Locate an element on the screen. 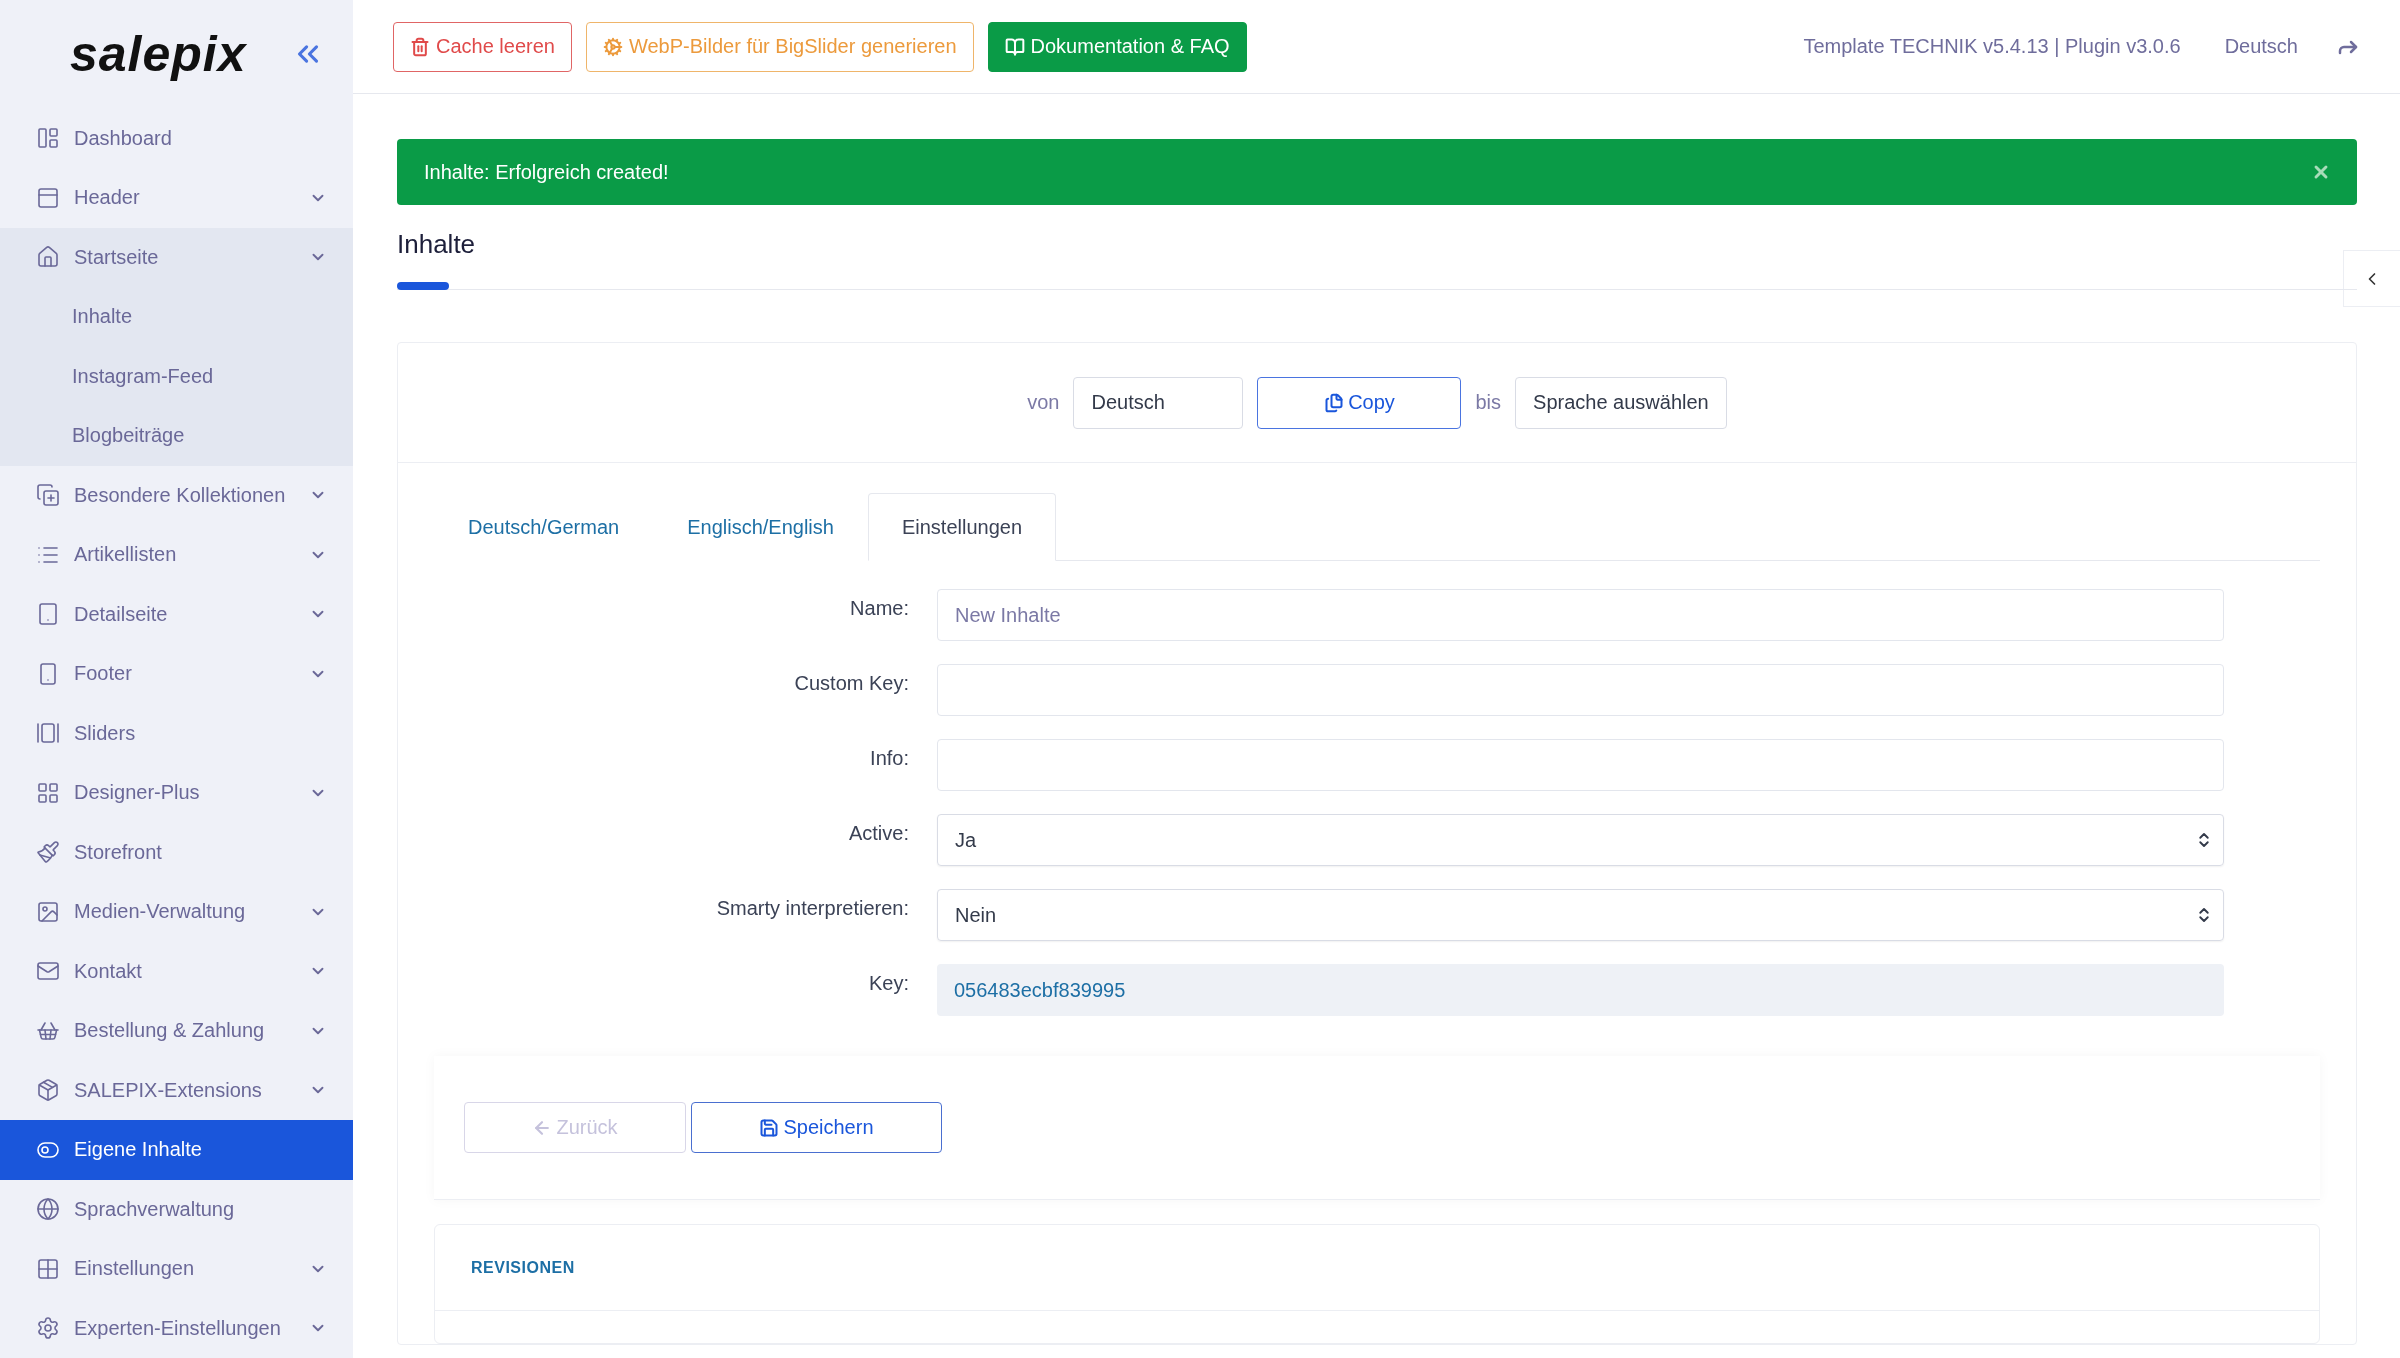  field-label: Active: is located at coordinates (878, 833).